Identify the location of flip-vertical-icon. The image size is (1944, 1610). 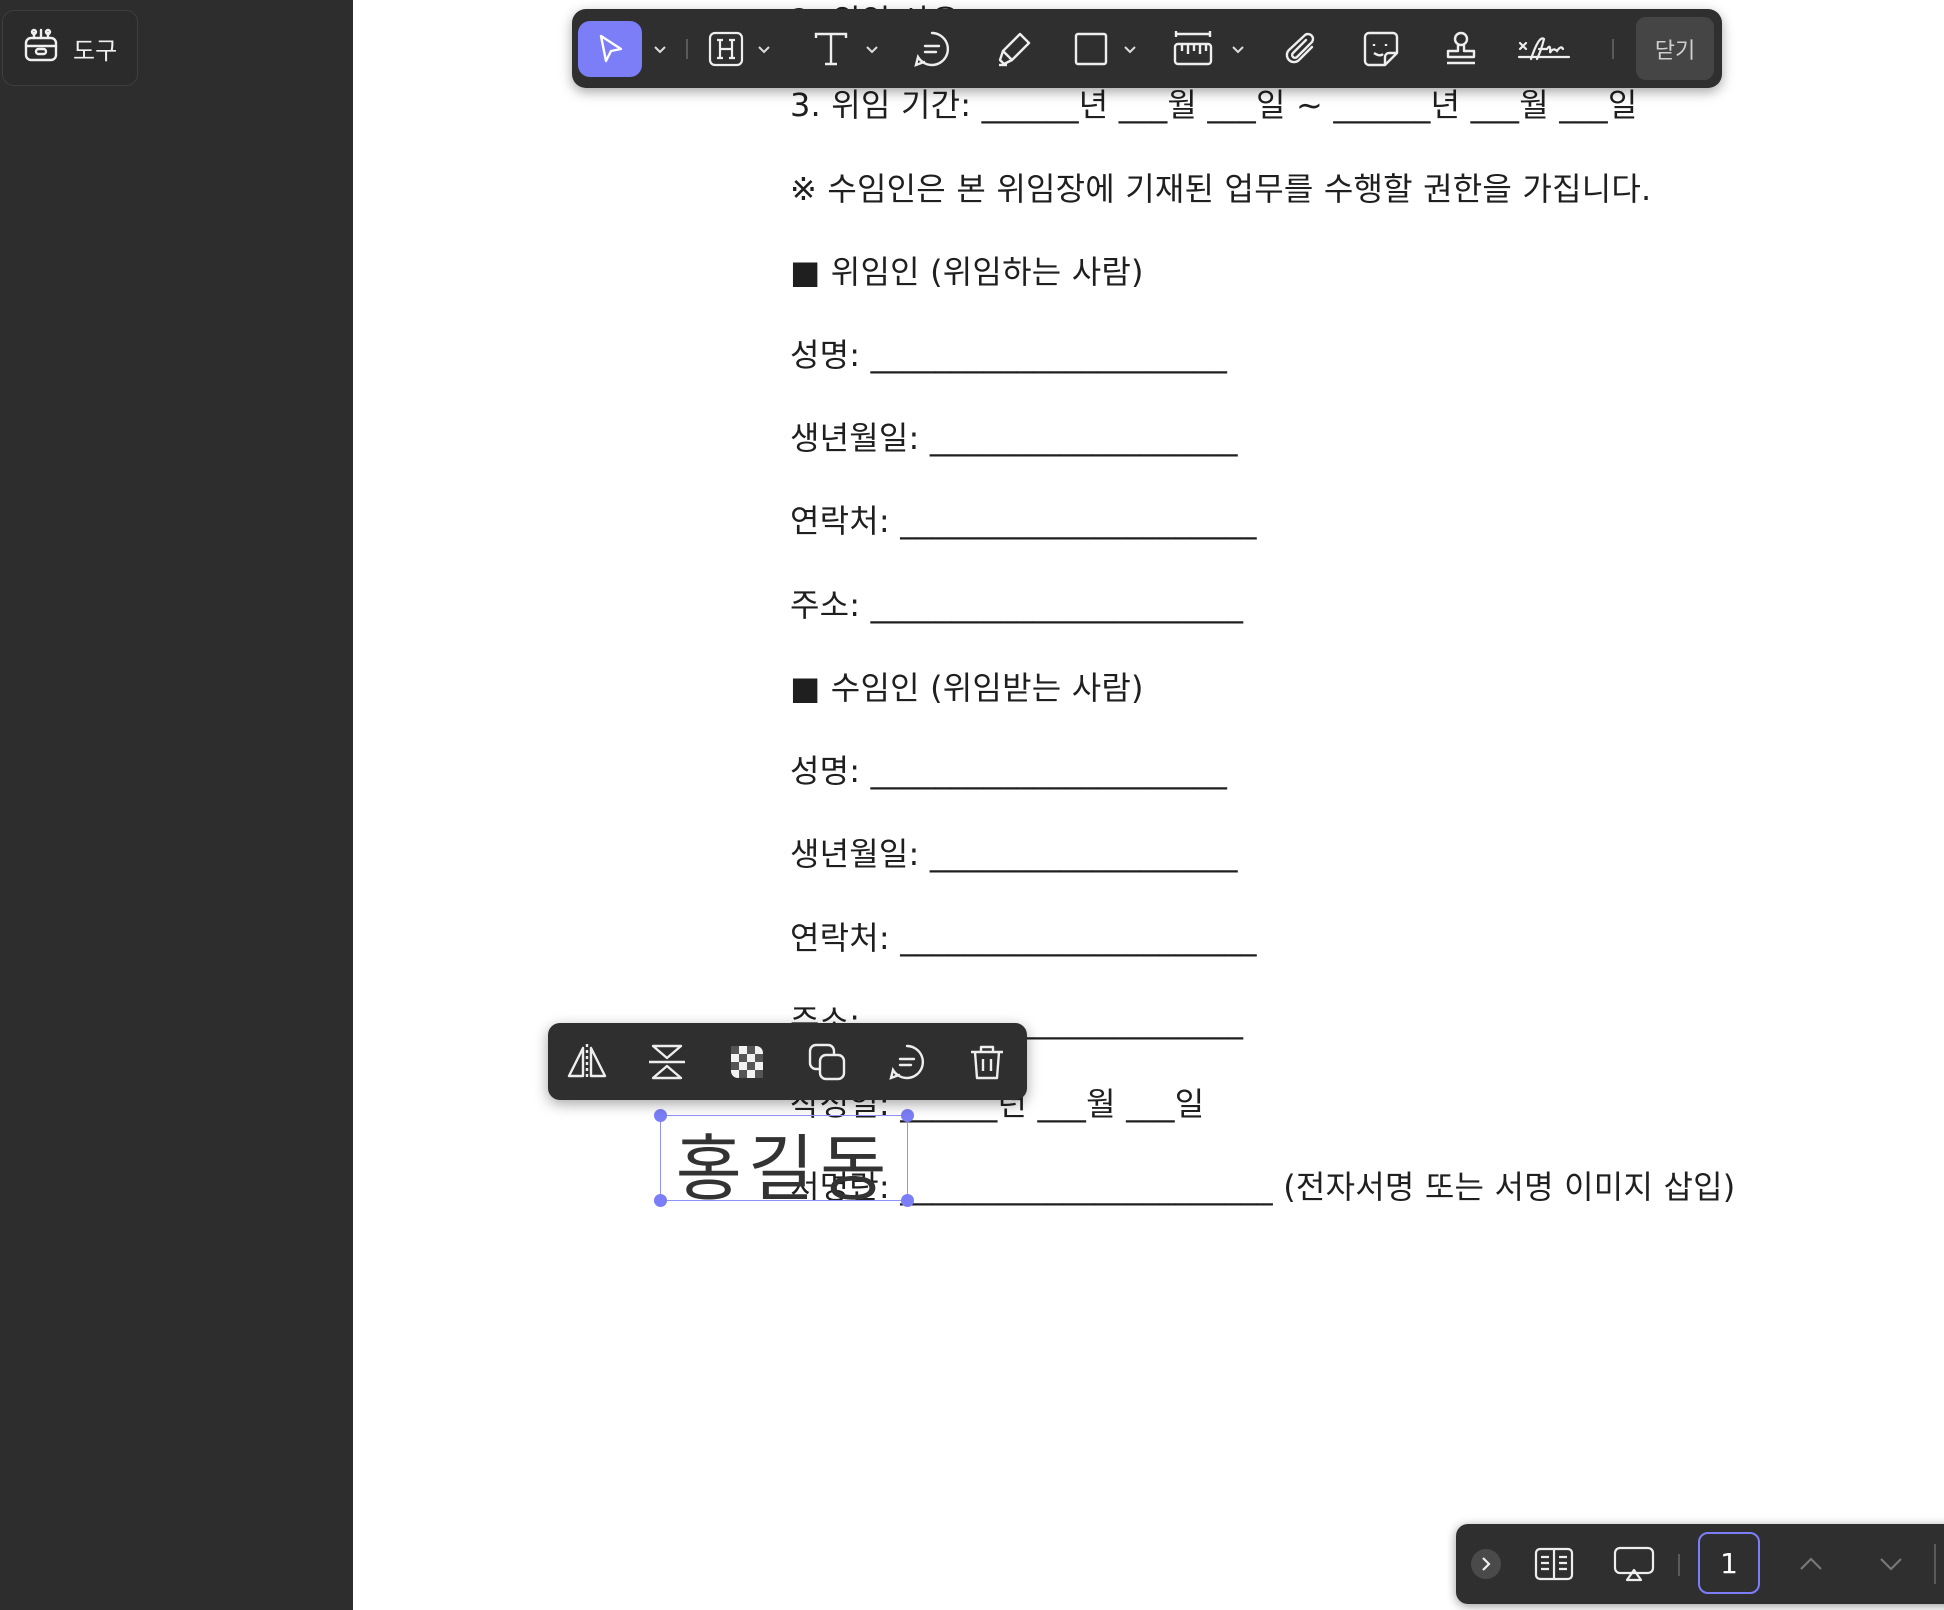
(667, 1062).